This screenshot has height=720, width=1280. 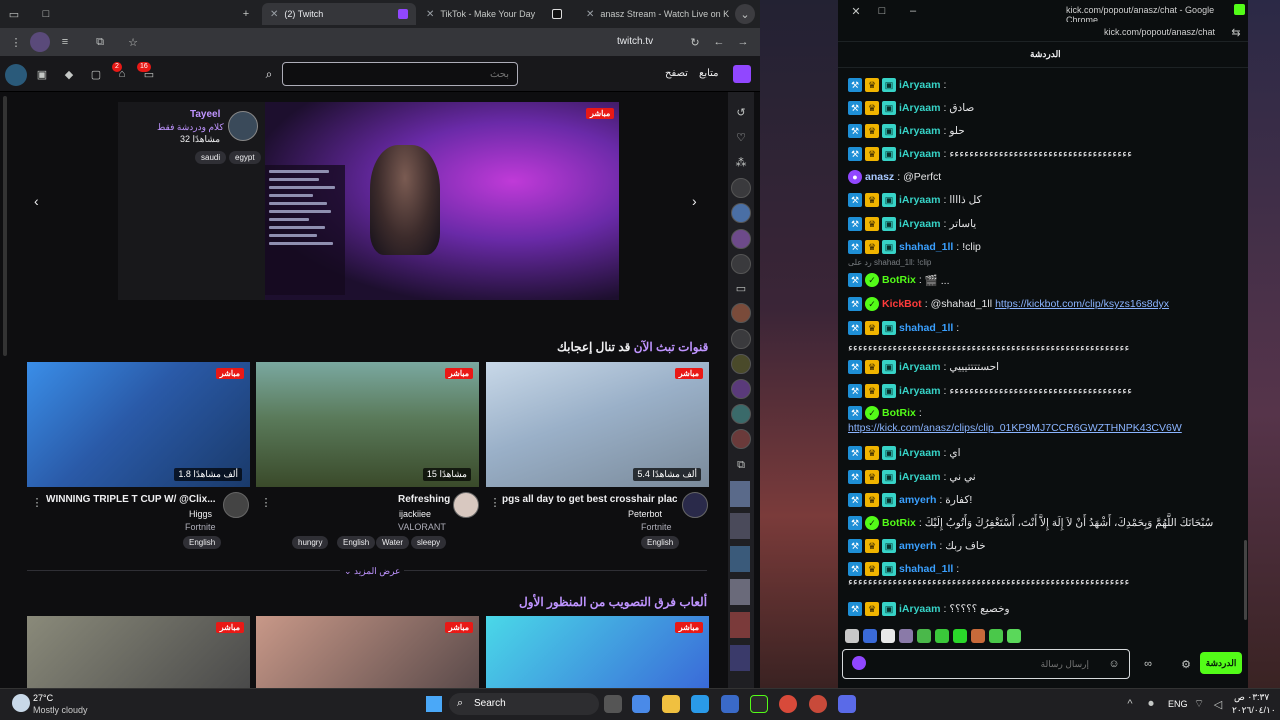 What do you see at coordinates (46, 14) in the screenshot?
I see `window-restore-icon: □` at bounding box center [46, 14].